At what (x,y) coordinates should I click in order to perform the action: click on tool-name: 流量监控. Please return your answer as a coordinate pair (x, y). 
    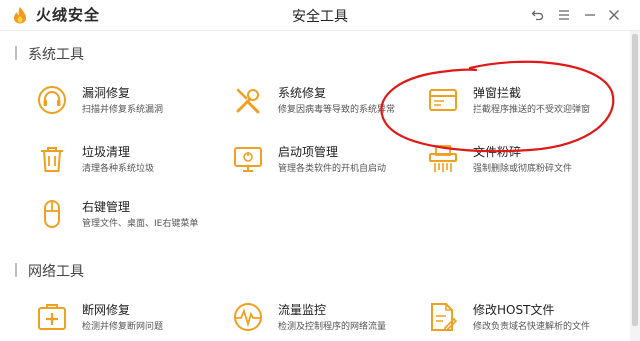
    Looking at the image, I should click on (302, 310).